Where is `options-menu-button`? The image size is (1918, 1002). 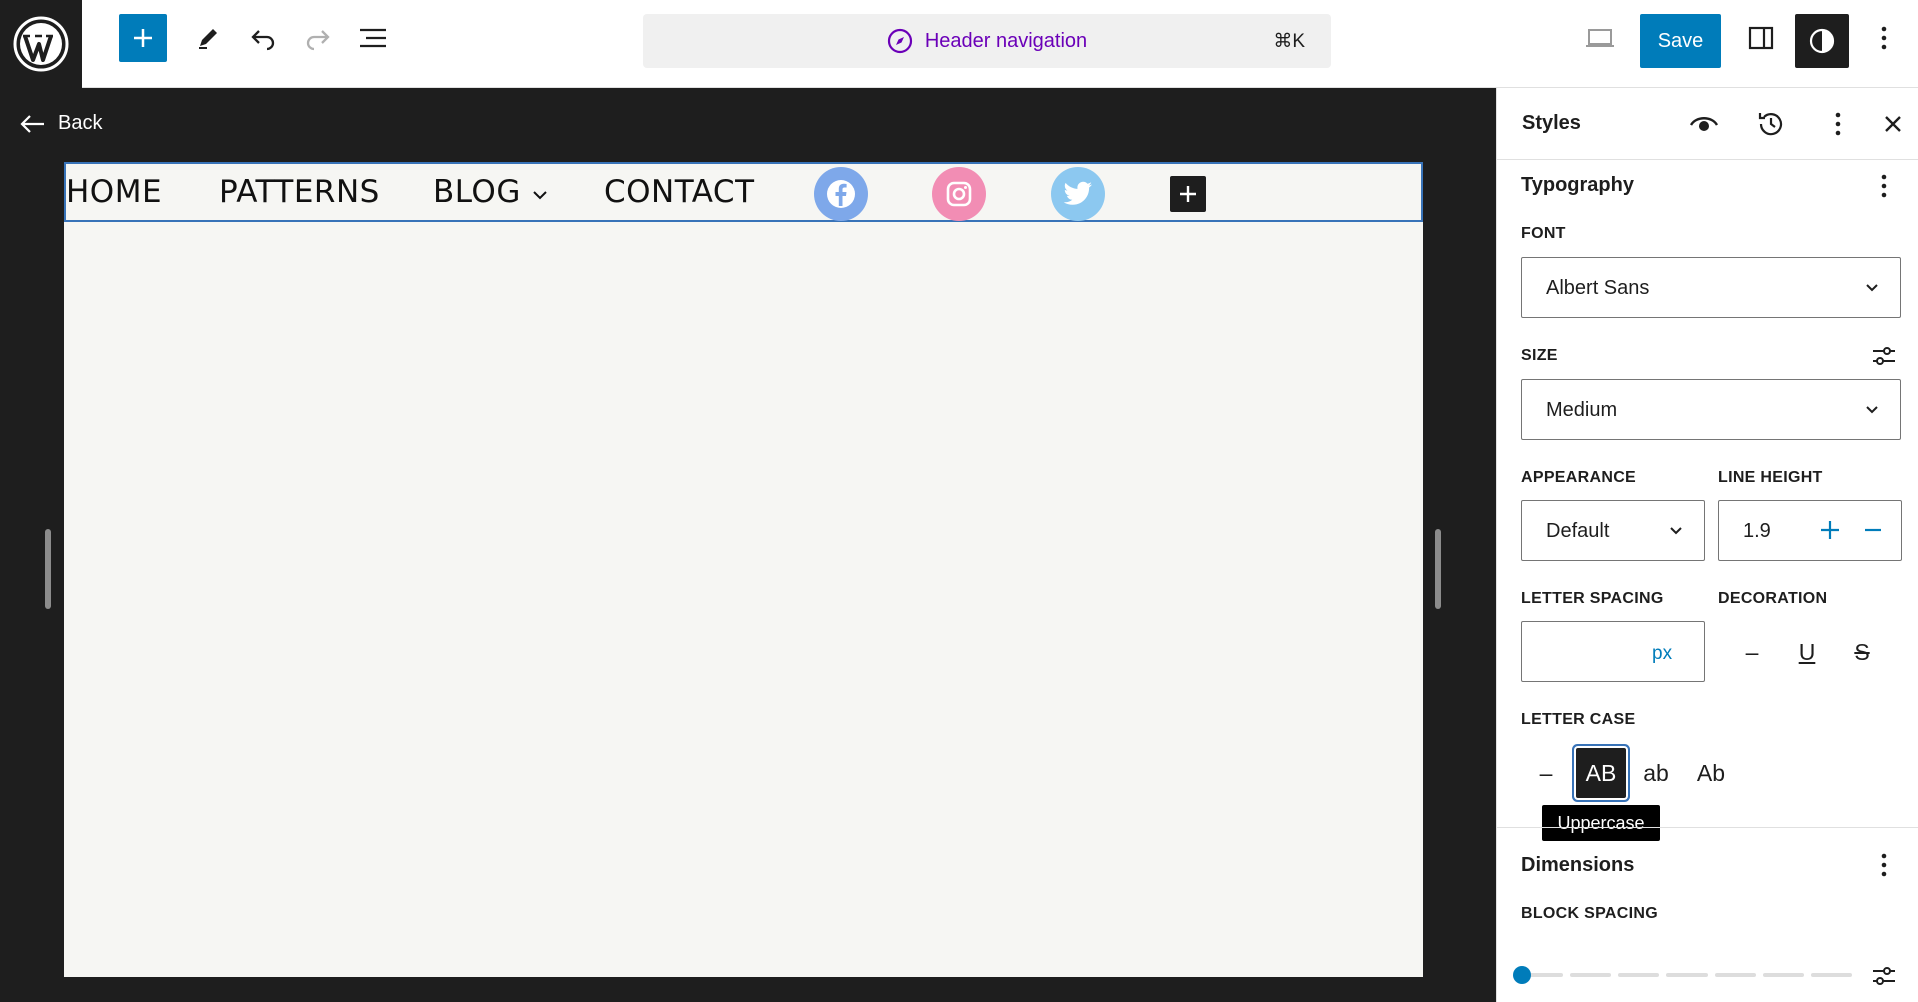 options-menu-button is located at coordinates (1884, 38).